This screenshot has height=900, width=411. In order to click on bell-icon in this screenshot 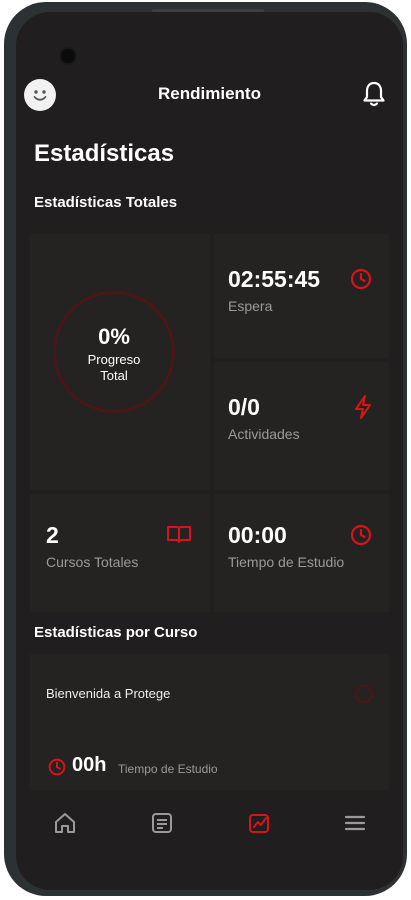, I will do `click(374, 94)`.